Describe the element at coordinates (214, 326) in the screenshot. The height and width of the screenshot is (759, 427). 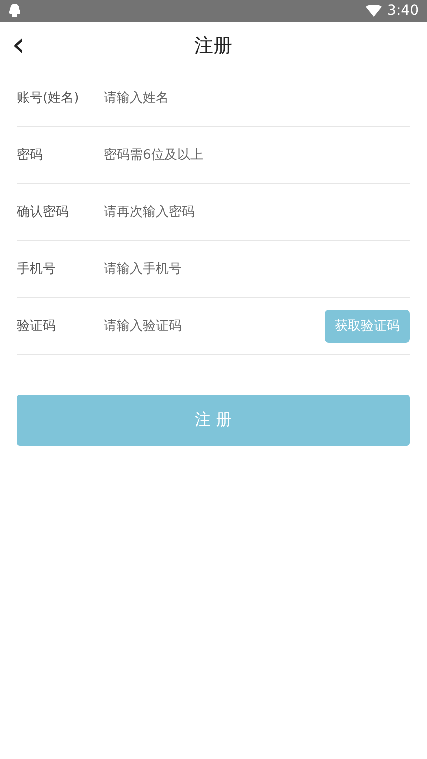
I see `input-field: 请输入验证码` at that location.